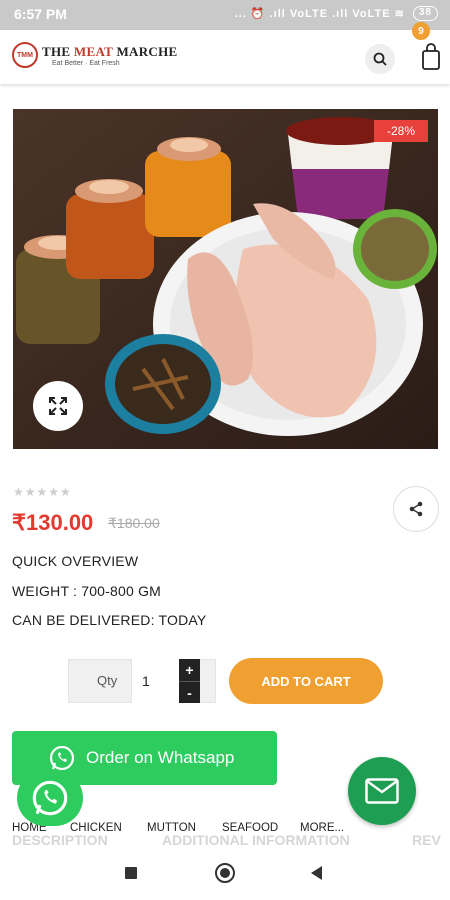 The image size is (450, 900). What do you see at coordinates (109, 620) in the screenshot?
I see `delivery-info: CAN BE DELIVERED: TODAY` at bounding box center [109, 620].